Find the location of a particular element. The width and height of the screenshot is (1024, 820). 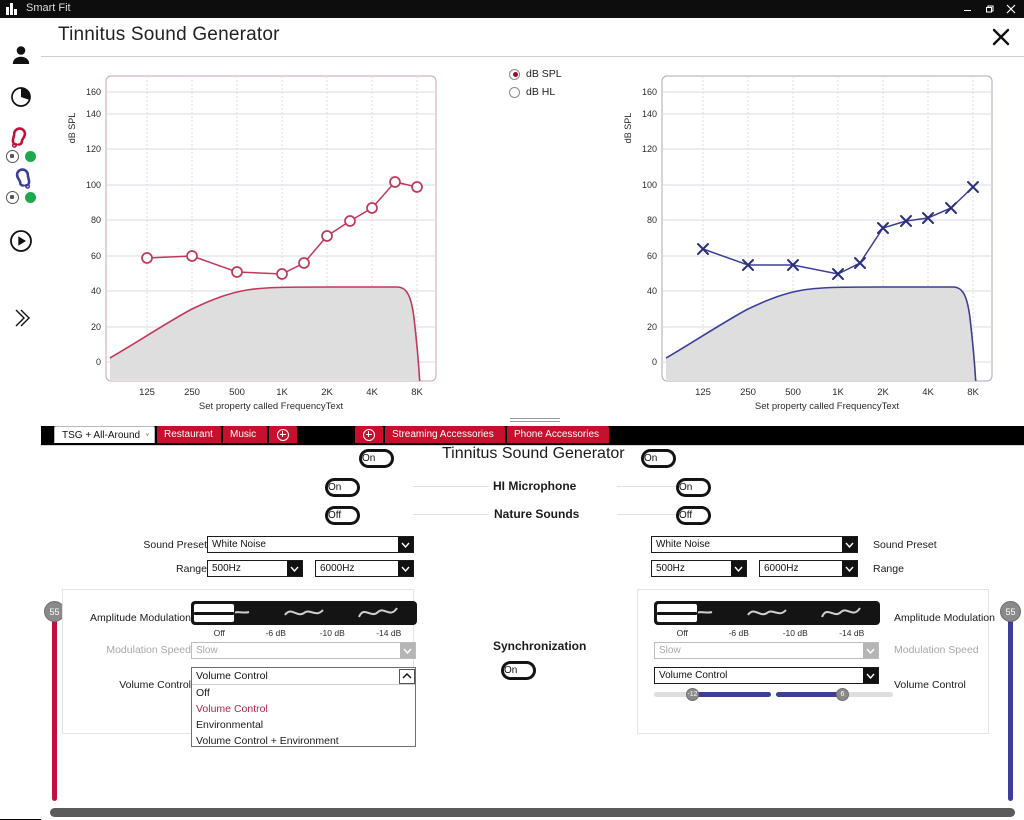

splitter-grip-icon is located at coordinates (535, 420).